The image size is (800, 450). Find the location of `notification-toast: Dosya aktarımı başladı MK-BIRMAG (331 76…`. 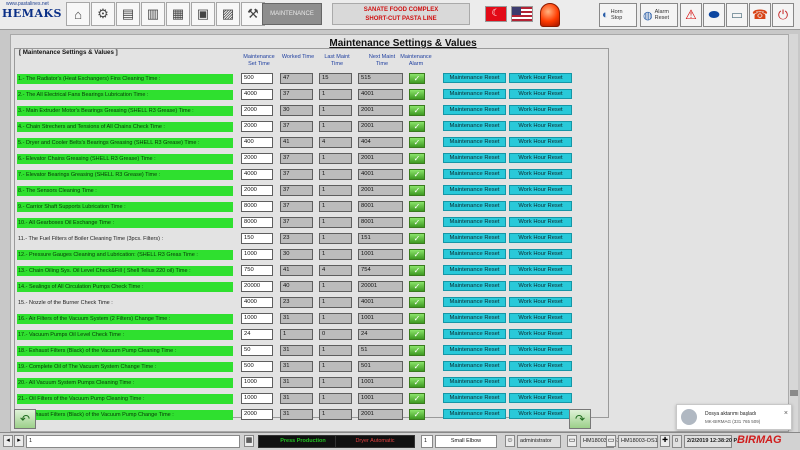

notification-toast: Dosya aktarımı başladı MK-BIRMAG (331 76… is located at coordinates (734, 417).